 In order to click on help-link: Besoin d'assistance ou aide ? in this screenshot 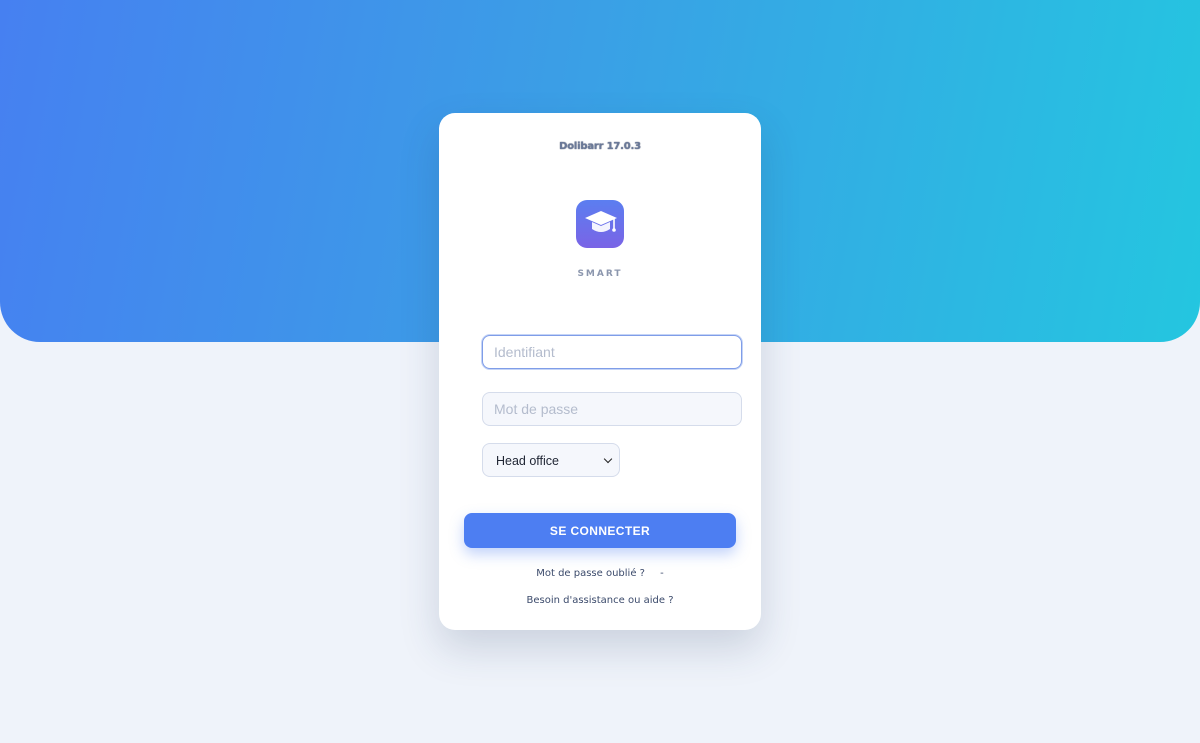, I will do `click(599, 600)`.